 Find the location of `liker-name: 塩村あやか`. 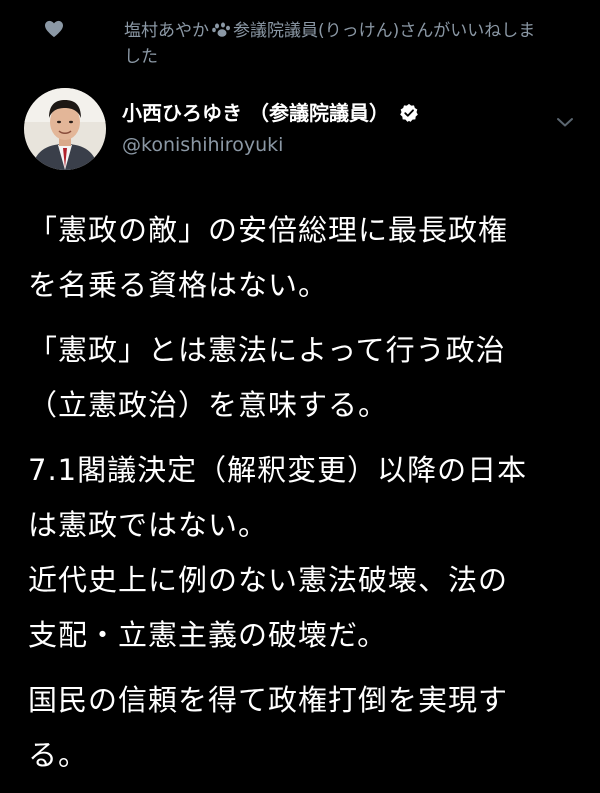

liker-name: 塩村あやか is located at coordinates (166, 31).